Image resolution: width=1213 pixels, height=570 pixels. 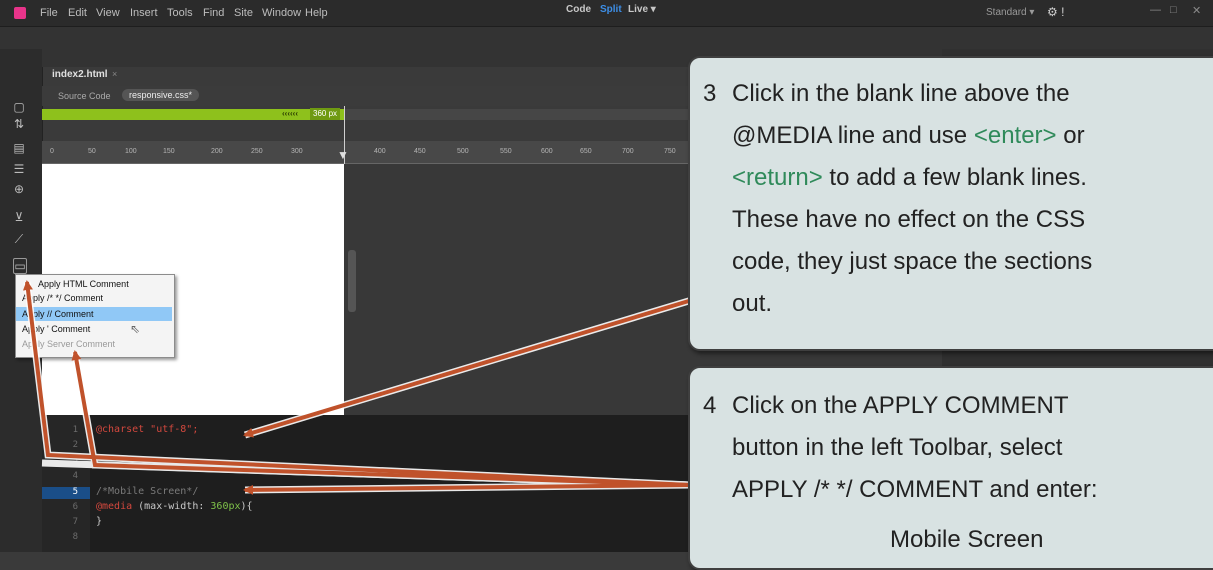 What do you see at coordinates (900, 405) in the screenshot?
I see `instruction-line: Click on the APPLY COMMENT` at bounding box center [900, 405].